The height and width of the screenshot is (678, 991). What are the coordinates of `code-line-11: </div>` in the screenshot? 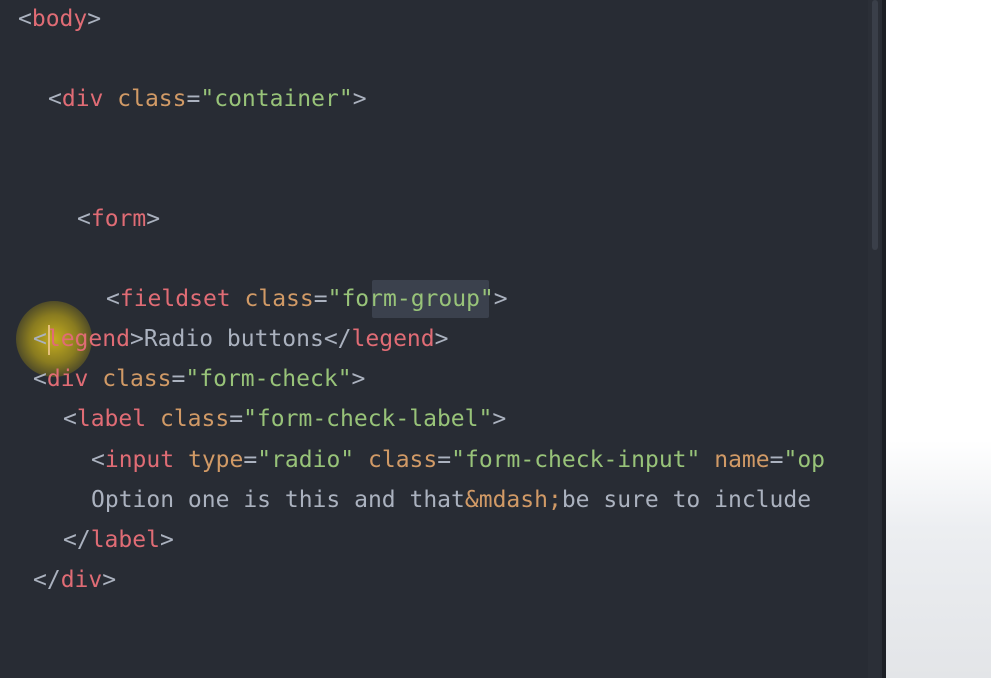 It's located at (74, 580).